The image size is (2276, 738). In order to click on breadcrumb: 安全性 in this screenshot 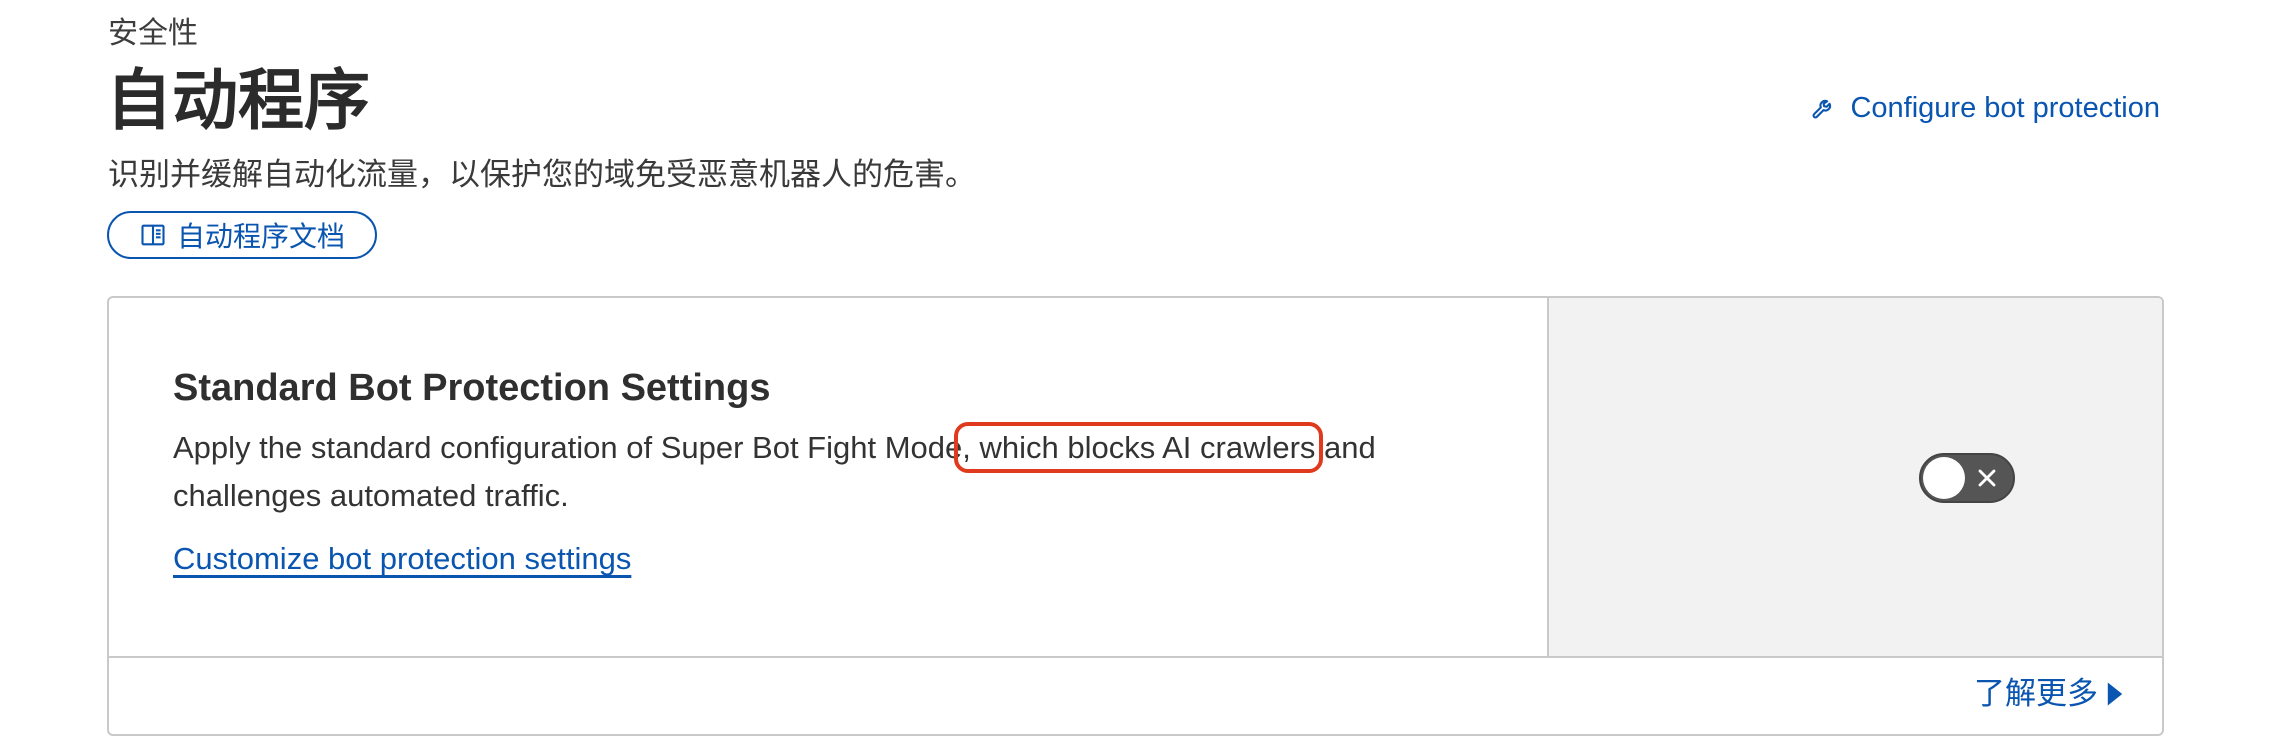, I will do `click(153, 34)`.